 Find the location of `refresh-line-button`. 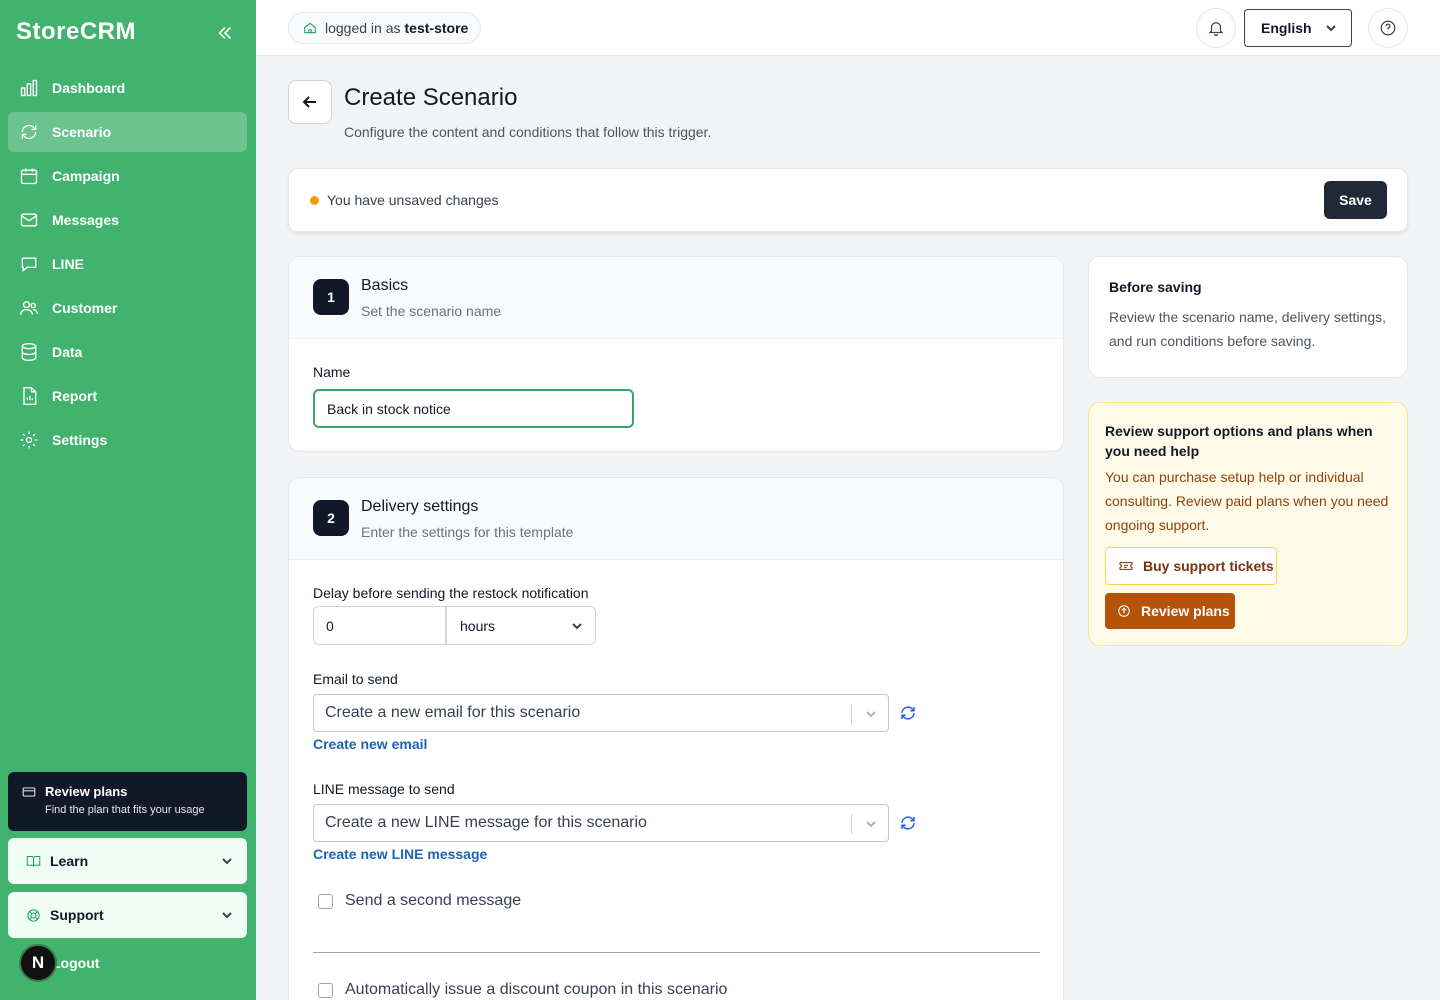

refresh-line-button is located at coordinates (908, 823).